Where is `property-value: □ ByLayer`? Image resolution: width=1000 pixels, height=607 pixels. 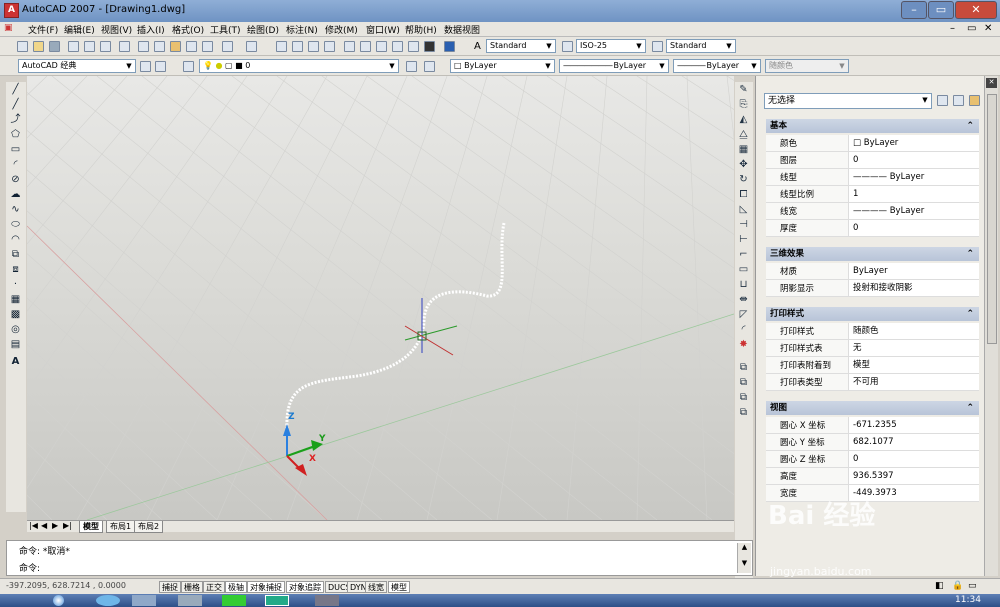
property-value: □ ByLayer is located at coordinates (913, 143).